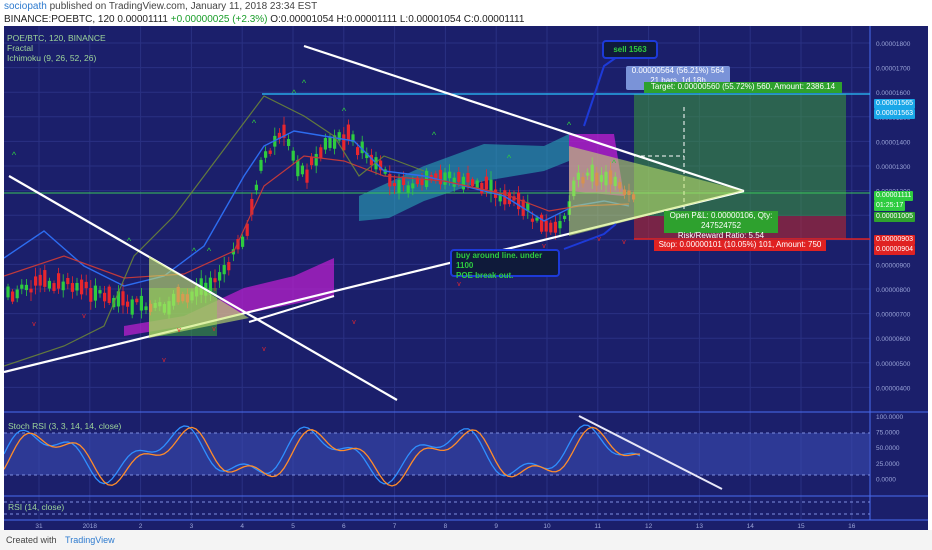 This screenshot has height=550, width=932. I want to click on open-pl-value: Open P&L: 0.00000106, Qty: 247524752, so click(721, 220).